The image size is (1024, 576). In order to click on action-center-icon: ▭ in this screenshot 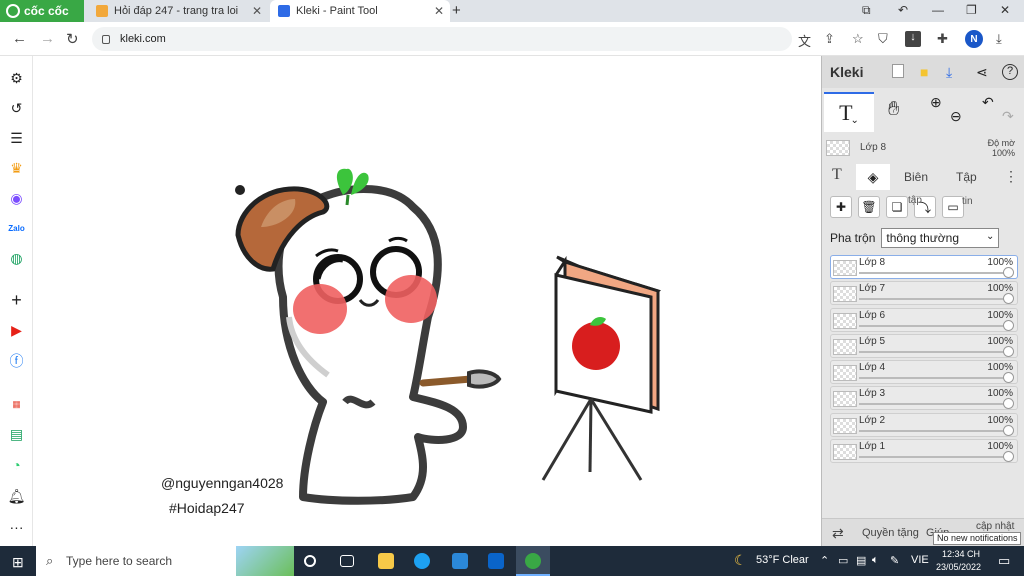, I will do `click(1004, 561)`.